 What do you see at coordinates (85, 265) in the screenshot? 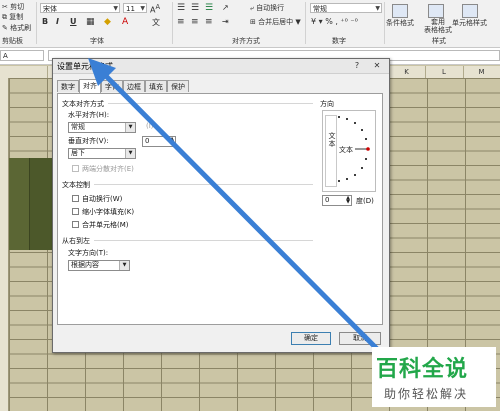
I see `text-direction-value: 根据内容` at bounding box center [85, 265].